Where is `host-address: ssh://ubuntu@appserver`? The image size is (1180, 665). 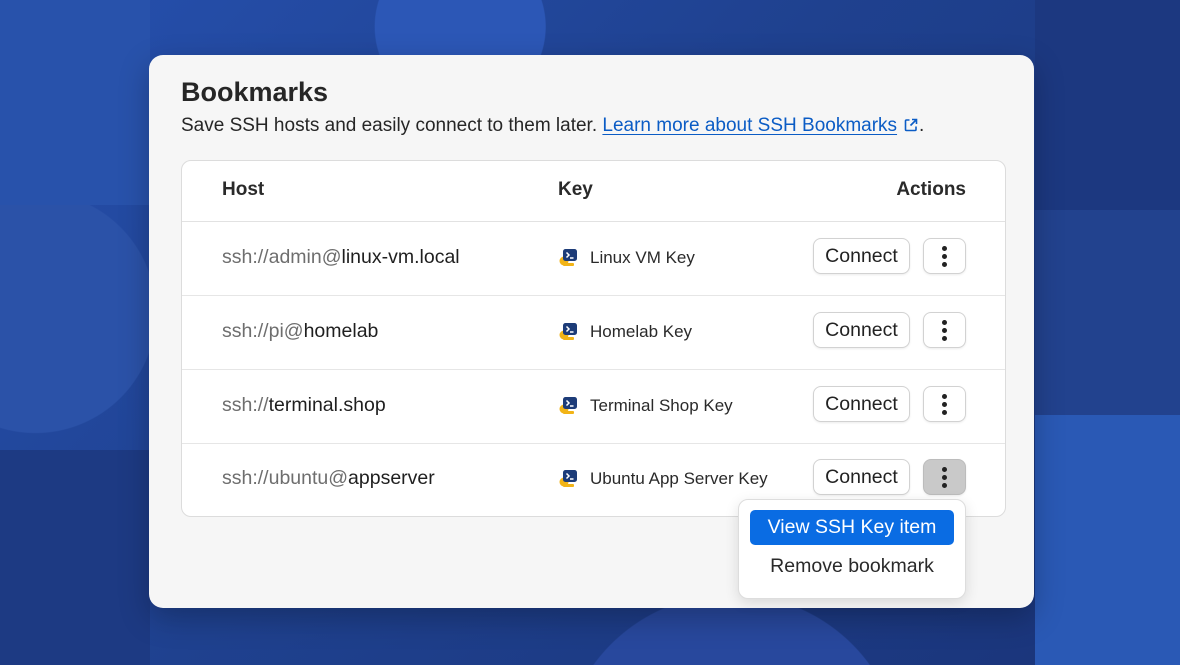 host-address: ssh://ubuntu@appserver is located at coordinates (328, 478).